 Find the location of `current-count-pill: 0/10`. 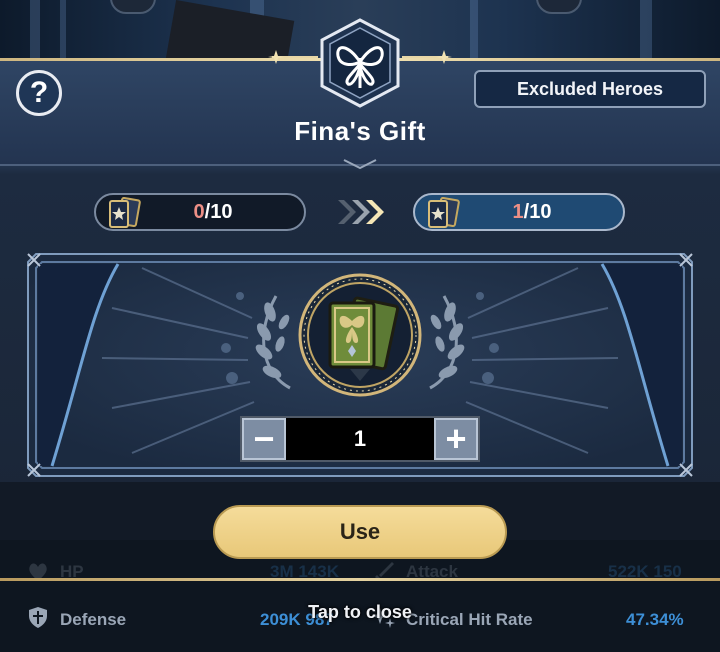

current-count-pill: 0/10 is located at coordinates (200, 212).